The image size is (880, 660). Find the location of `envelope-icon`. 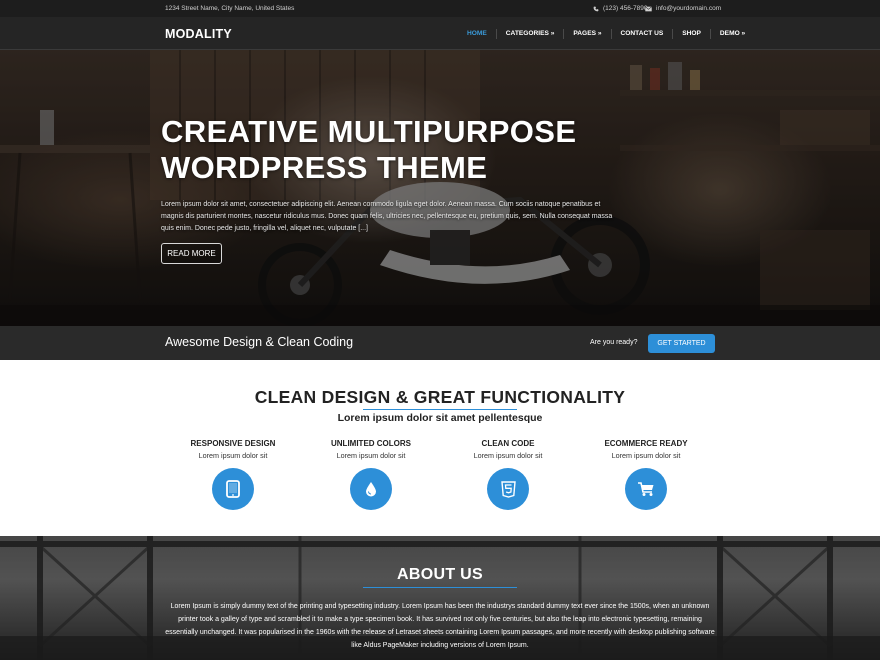

envelope-icon is located at coordinates (648, 8).